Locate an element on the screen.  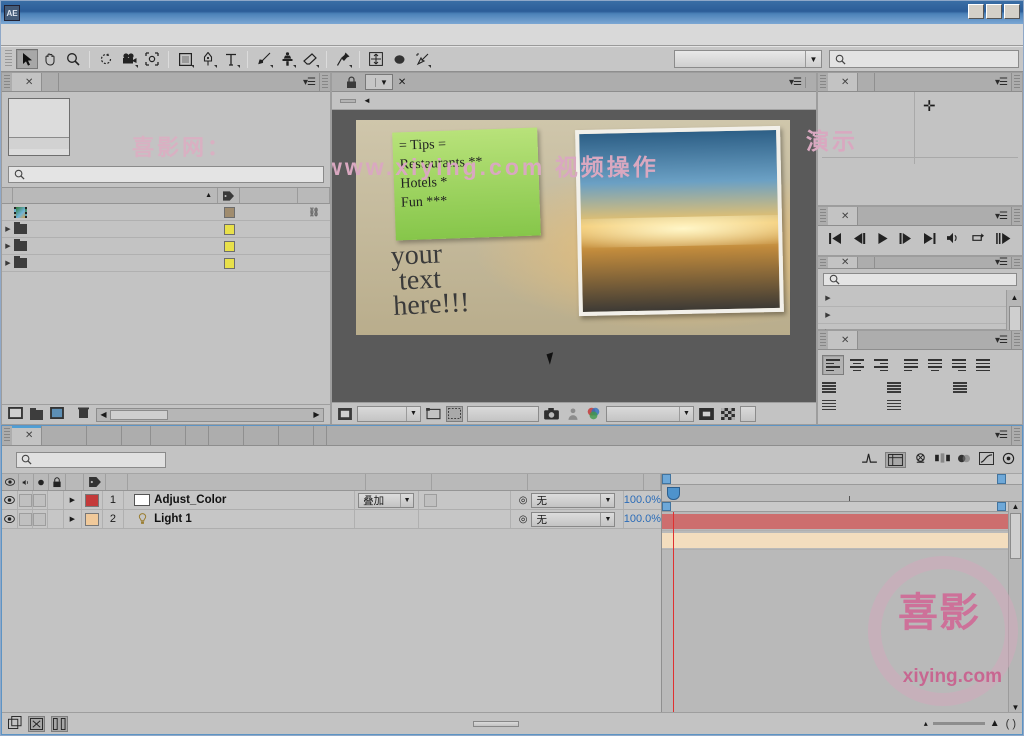
workarea-start-handle is located at coordinates (666, 506).